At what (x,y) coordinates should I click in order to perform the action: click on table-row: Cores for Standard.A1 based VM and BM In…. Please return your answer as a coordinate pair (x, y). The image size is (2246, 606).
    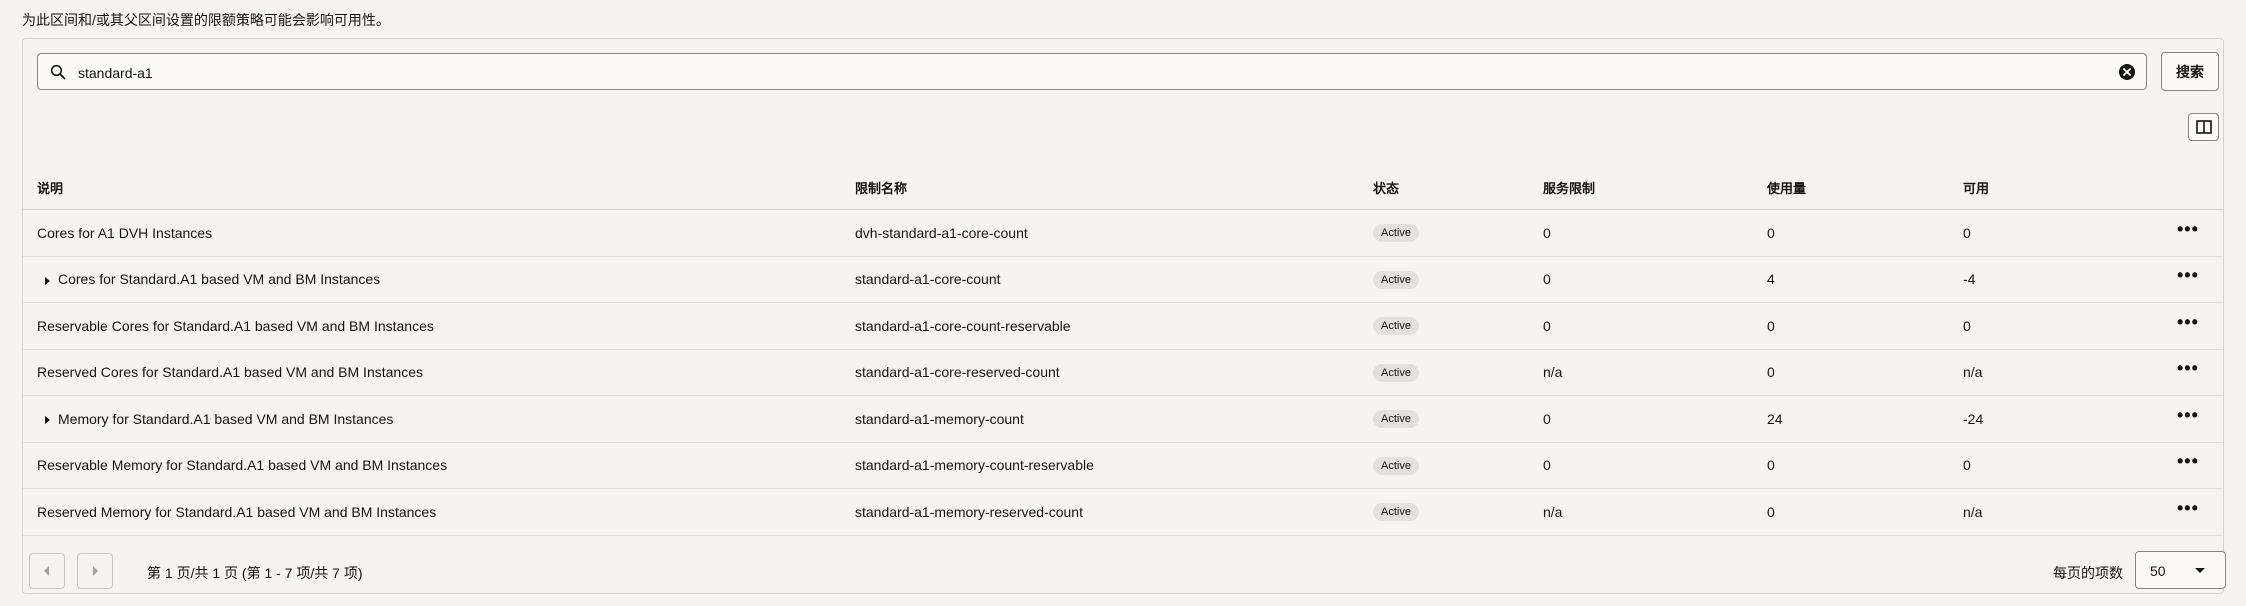
    Looking at the image, I should click on (1123, 279).